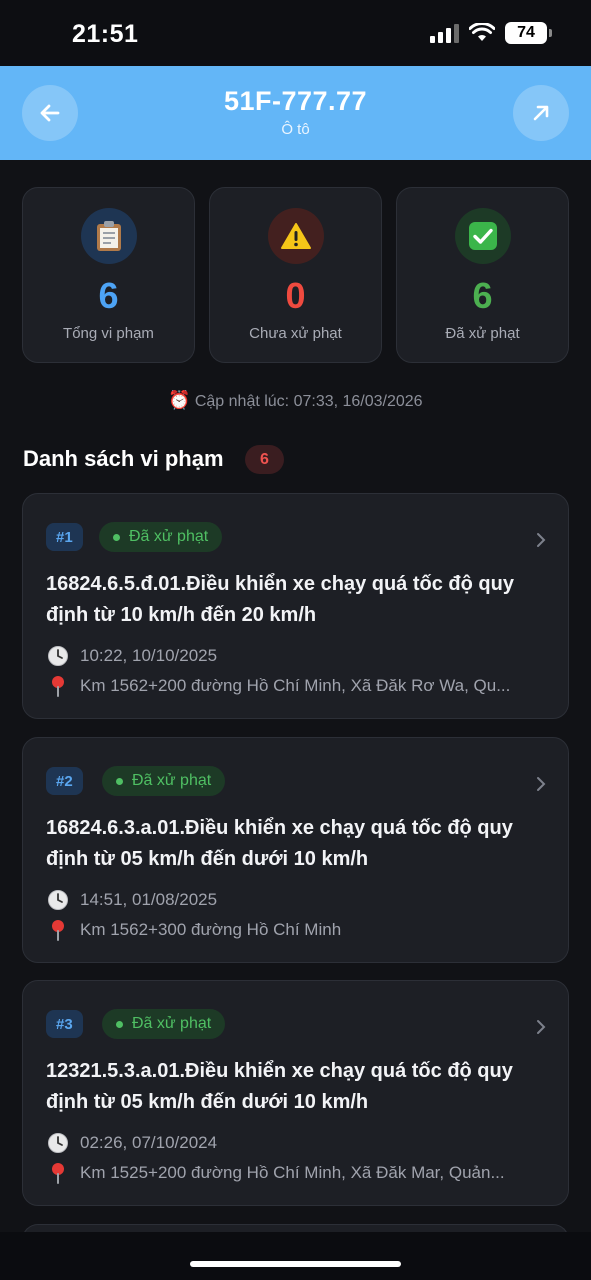  What do you see at coordinates (444, 33) in the screenshot?
I see `cellular-signal-icon` at bounding box center [444, 33].